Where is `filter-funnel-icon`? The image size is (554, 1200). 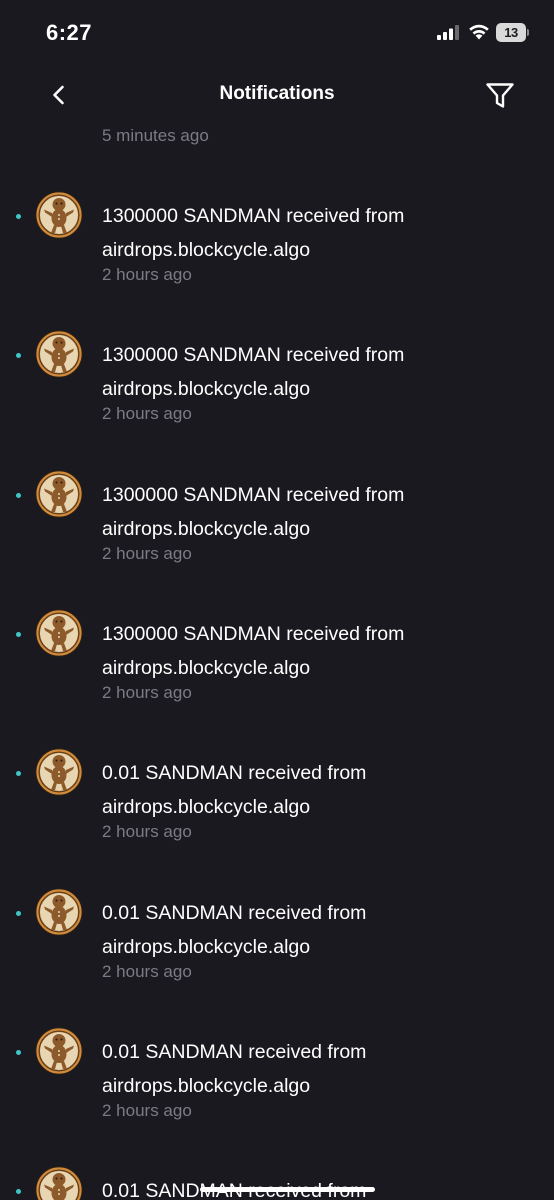 filter-funnel-icon is located at coordinates (500, 95).